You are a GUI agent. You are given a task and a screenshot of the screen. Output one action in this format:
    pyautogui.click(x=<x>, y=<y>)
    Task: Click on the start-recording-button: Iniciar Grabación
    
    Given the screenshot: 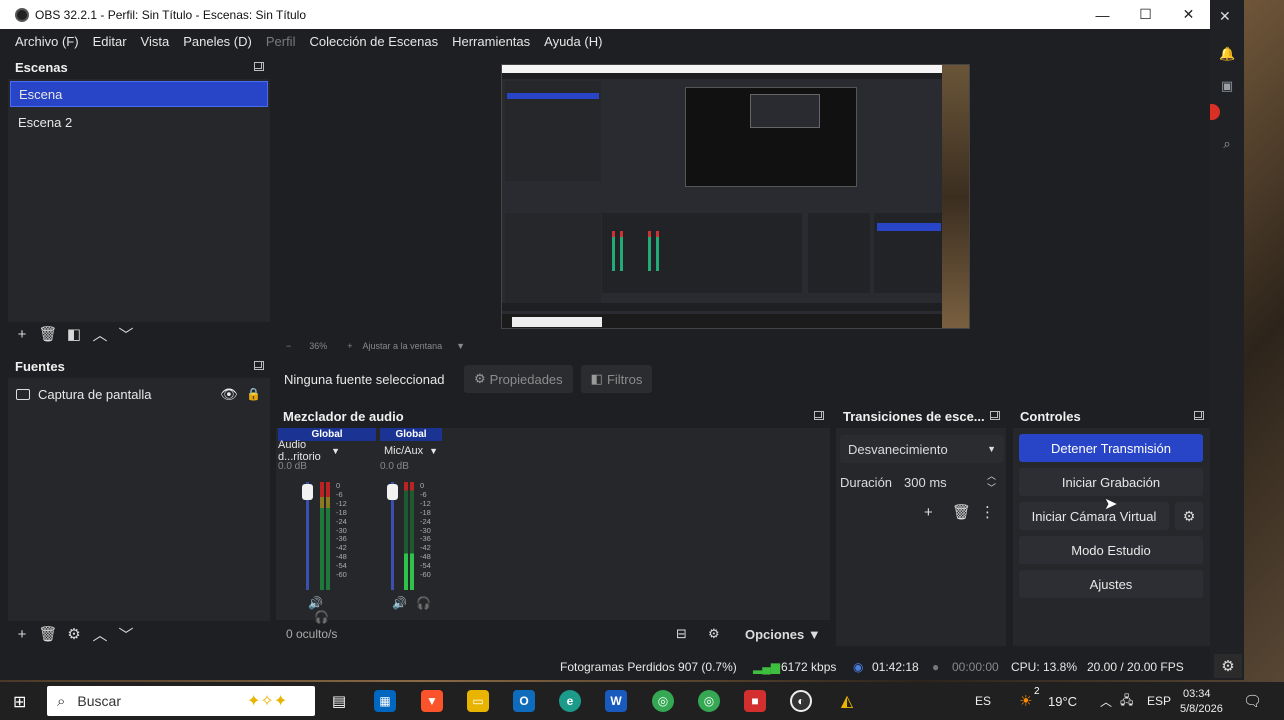 What is the action you would take?
    pyautogui.click(x=1111, y=482)
    